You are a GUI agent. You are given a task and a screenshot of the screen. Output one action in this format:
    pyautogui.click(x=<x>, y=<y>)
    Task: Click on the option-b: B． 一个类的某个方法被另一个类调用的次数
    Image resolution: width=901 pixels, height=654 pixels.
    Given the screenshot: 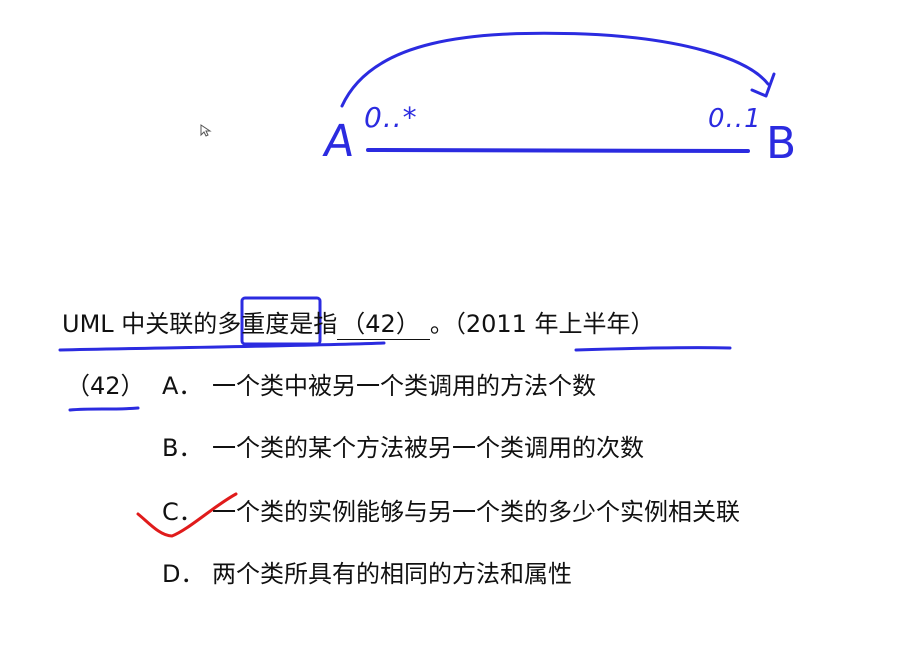 What is the action you would take?
    pyautogui.click(x=403, y=448)
    